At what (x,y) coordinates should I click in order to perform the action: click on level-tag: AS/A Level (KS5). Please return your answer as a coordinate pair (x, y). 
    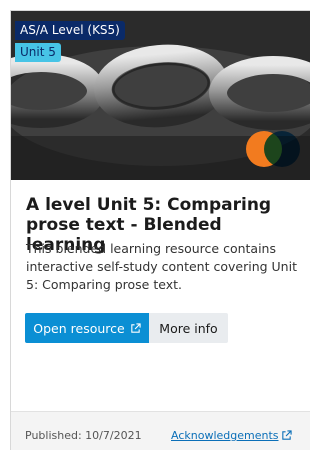
    Looking at the image, I should click on (70, 30).